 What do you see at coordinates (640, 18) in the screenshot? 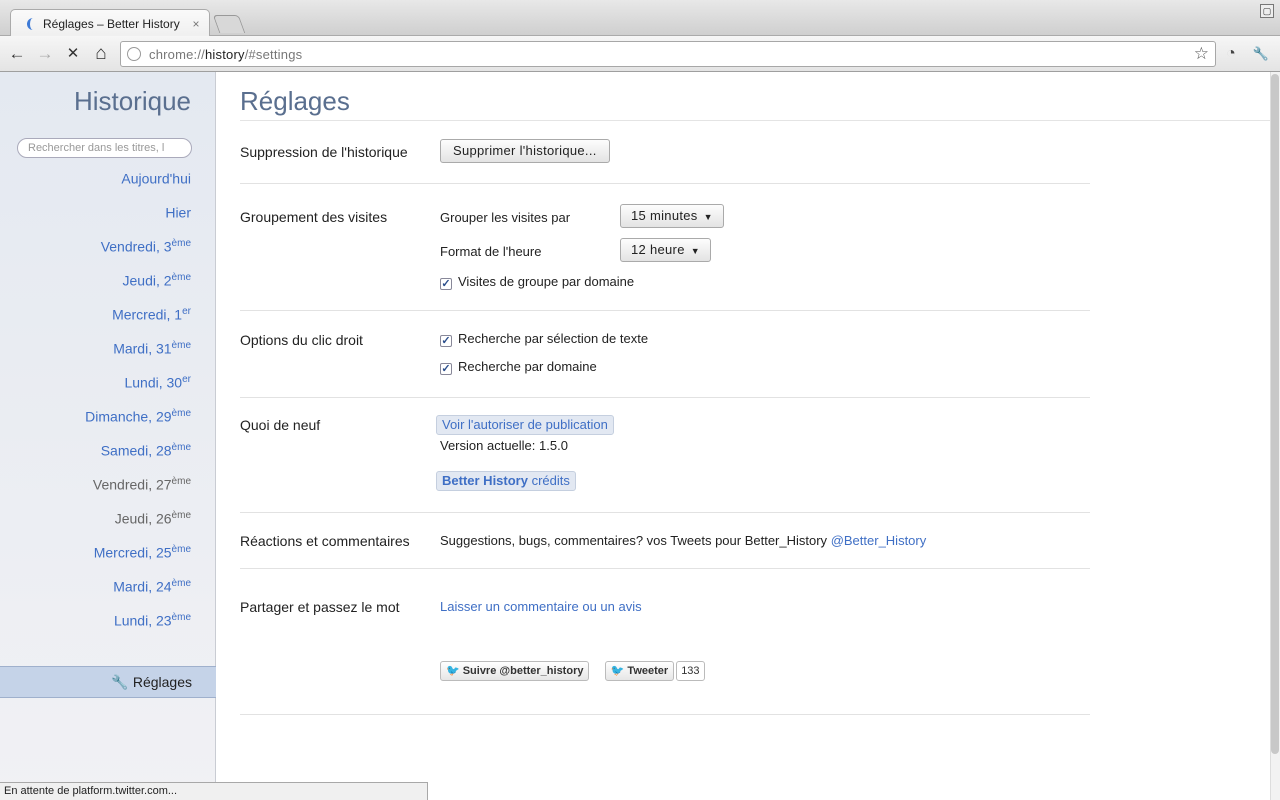
I see `tab-strip: Réglages – Better History × ▢` at bounding box center [640, 18].